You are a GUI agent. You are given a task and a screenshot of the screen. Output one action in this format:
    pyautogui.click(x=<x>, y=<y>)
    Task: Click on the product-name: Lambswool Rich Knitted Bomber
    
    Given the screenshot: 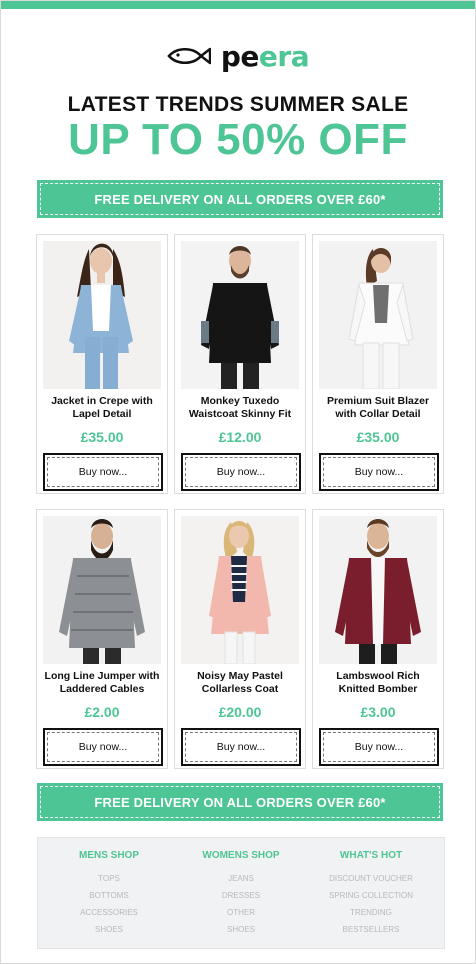 What is the action you would take?
    pyautogui.click(x=378, y=682)
    